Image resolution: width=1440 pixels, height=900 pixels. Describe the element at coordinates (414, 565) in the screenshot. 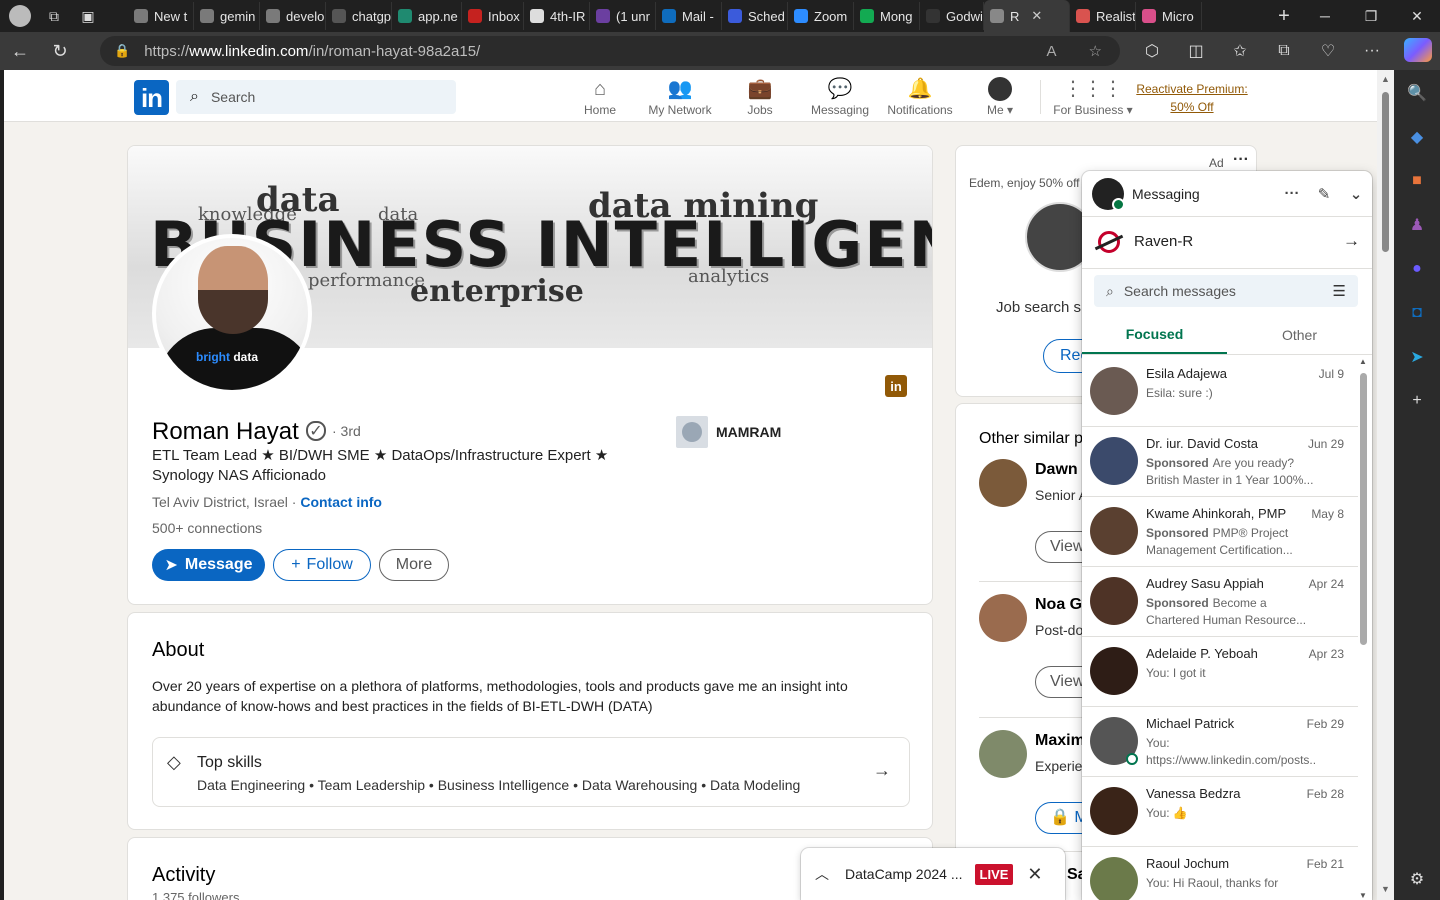

I see `more-button: More` at that location.